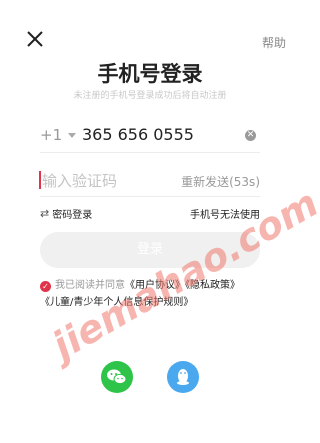 The image size is (320, 443). What do you see at coordinates (40, 180) in the screenshot?
I see `text-cursor` at bounding box center [40, 180].